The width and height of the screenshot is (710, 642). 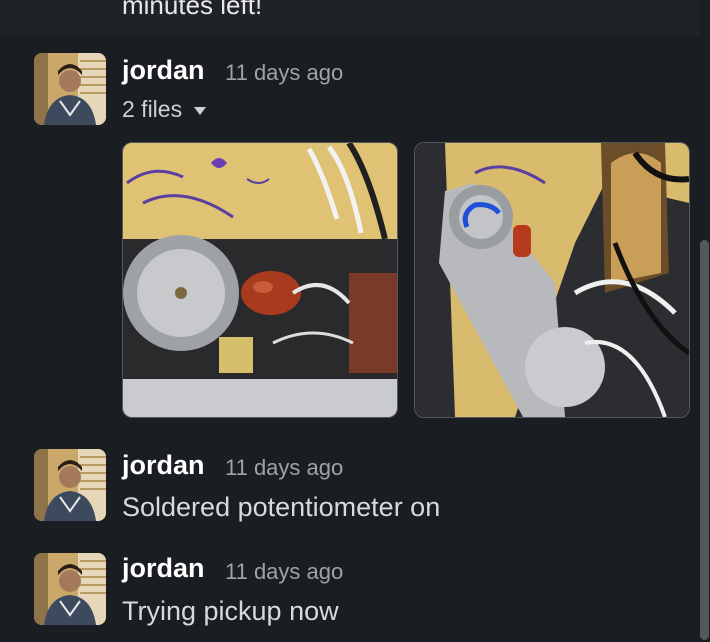 I want to click on previous-message-text: minutes left!, so click(x=192, y=10).